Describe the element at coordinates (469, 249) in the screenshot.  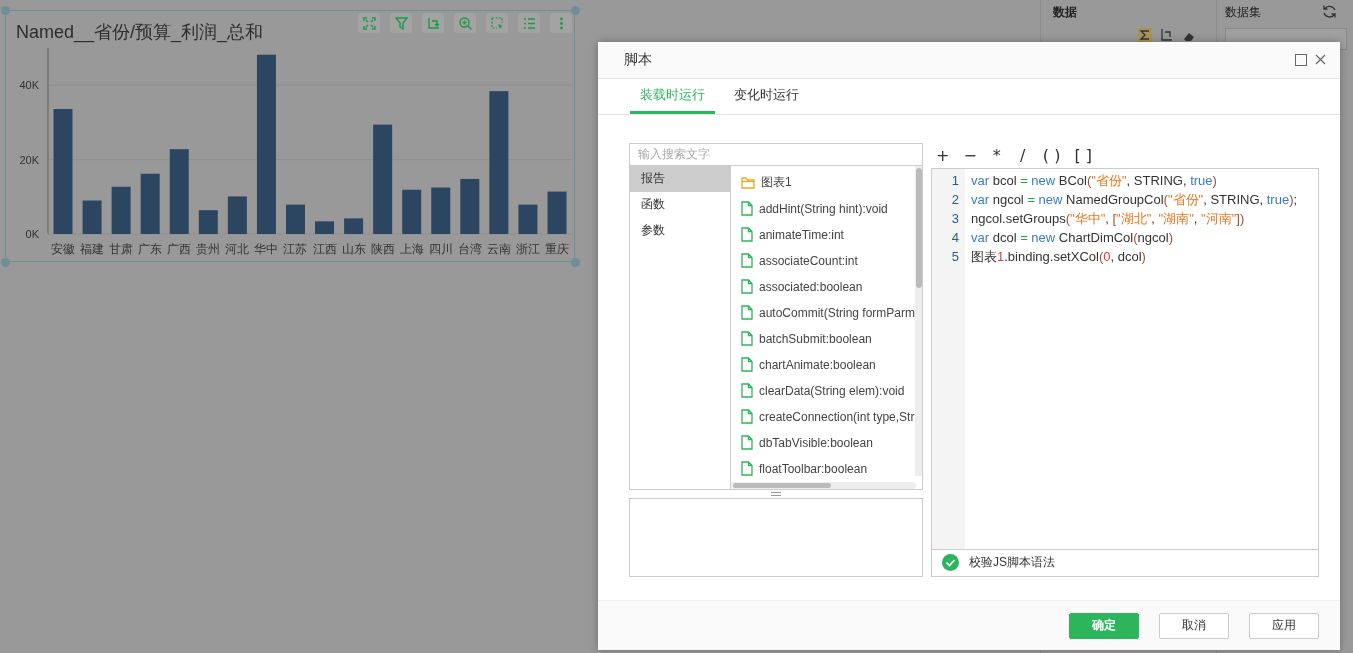
I see `category-label: 台湾` at that location.